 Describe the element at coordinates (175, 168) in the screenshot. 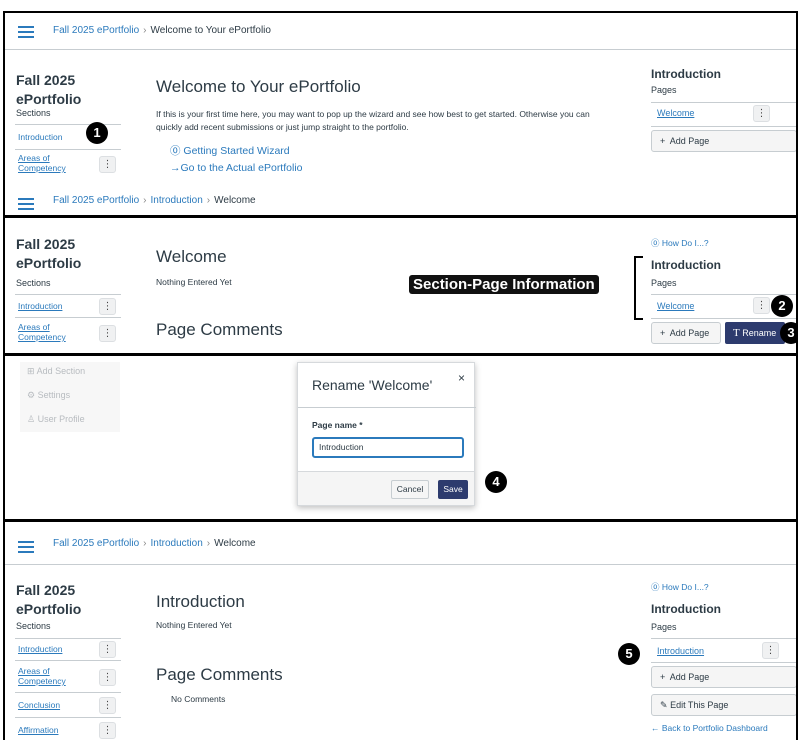

I see `arrow-right-icon: →` at that location.